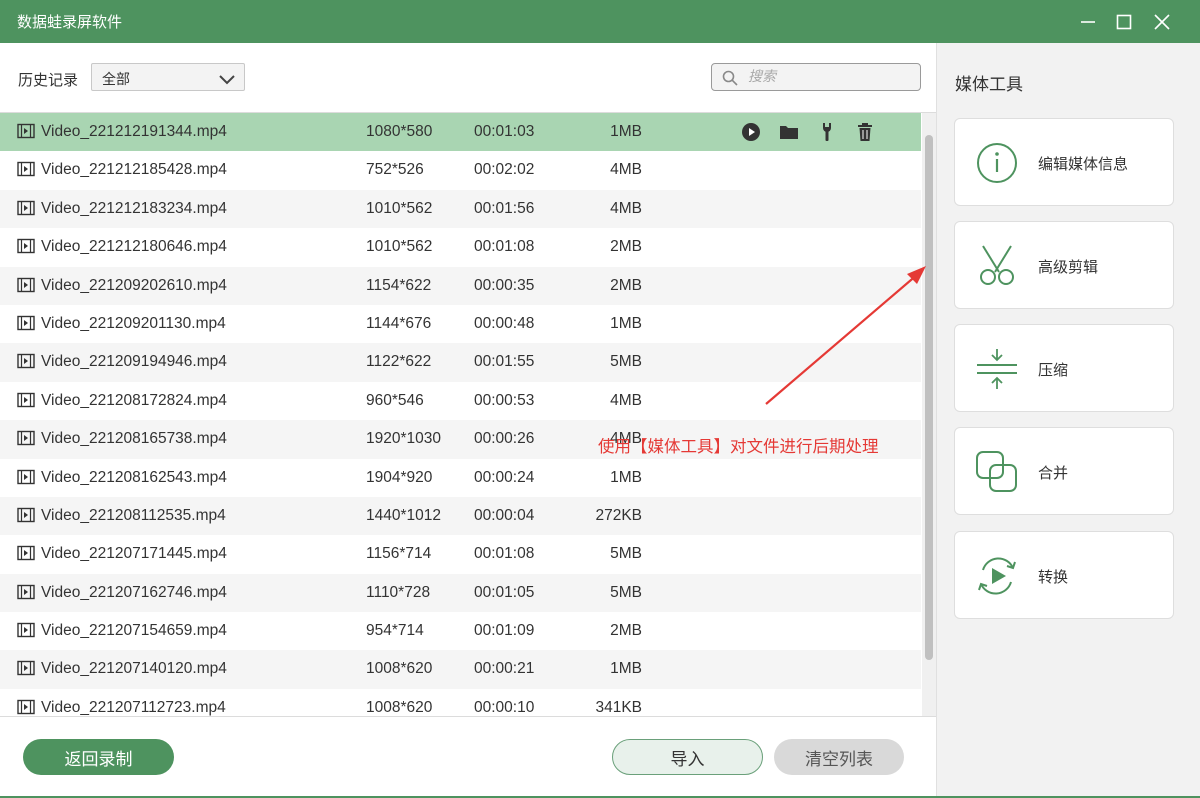 The width and height of the screenshot is (1200, 798). I want to click on search-icon, so click(730, 80).